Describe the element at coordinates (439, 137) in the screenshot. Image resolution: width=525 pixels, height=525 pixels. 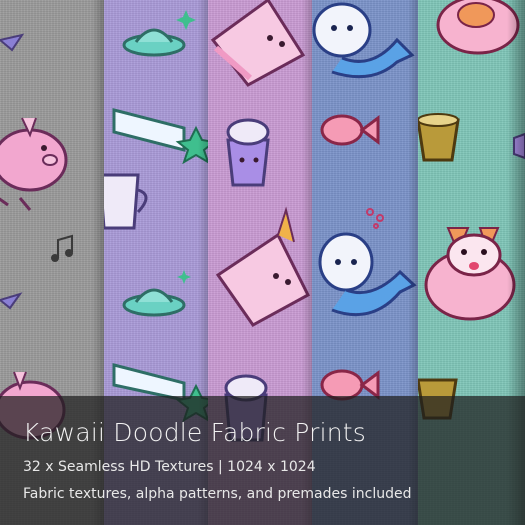
I see `pet-bowl-doodle` at that location.